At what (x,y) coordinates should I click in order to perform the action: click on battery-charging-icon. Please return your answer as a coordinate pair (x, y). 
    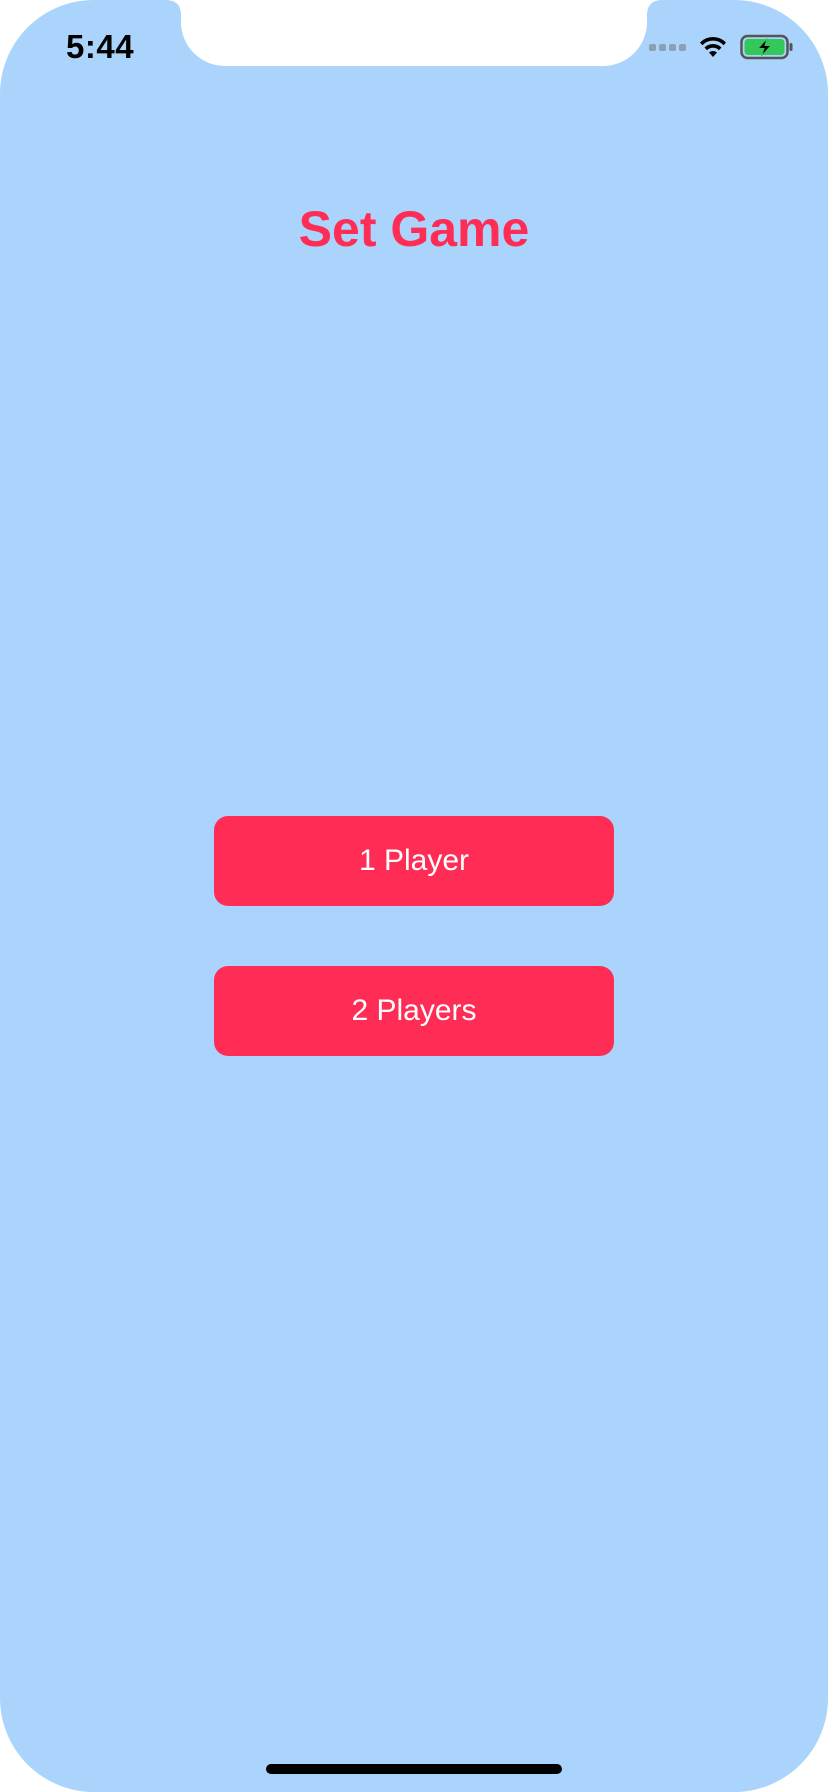
    Looking at the image, I should click on (766, 47).